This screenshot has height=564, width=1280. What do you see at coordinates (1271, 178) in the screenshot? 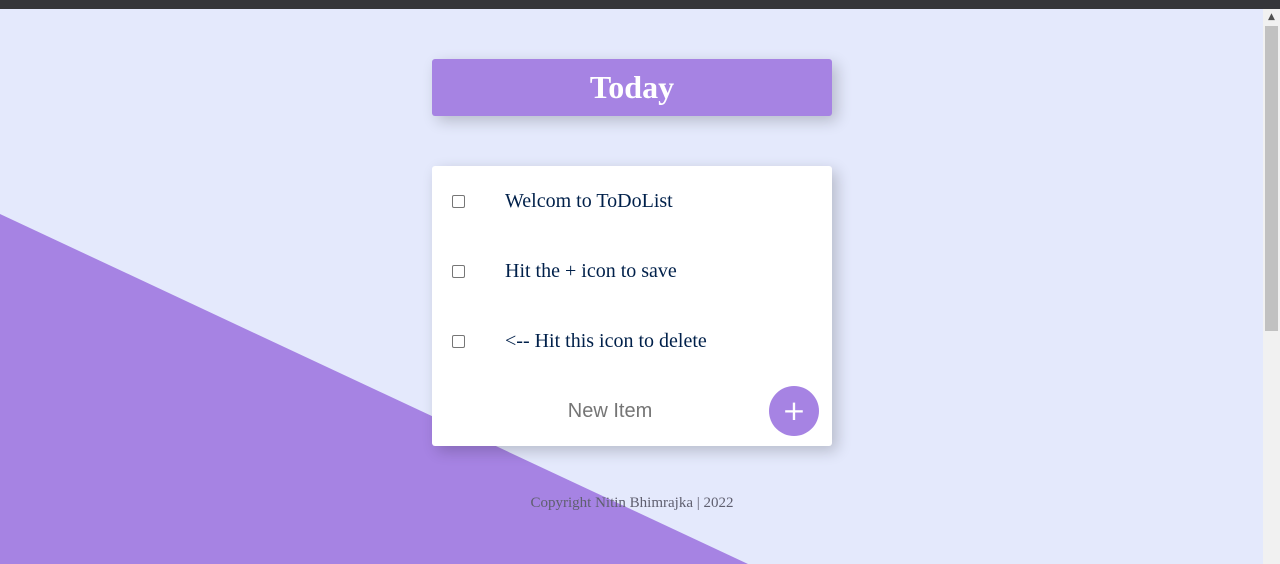
I see `scrollbar-thumb` at bounding box center [1271, 178].